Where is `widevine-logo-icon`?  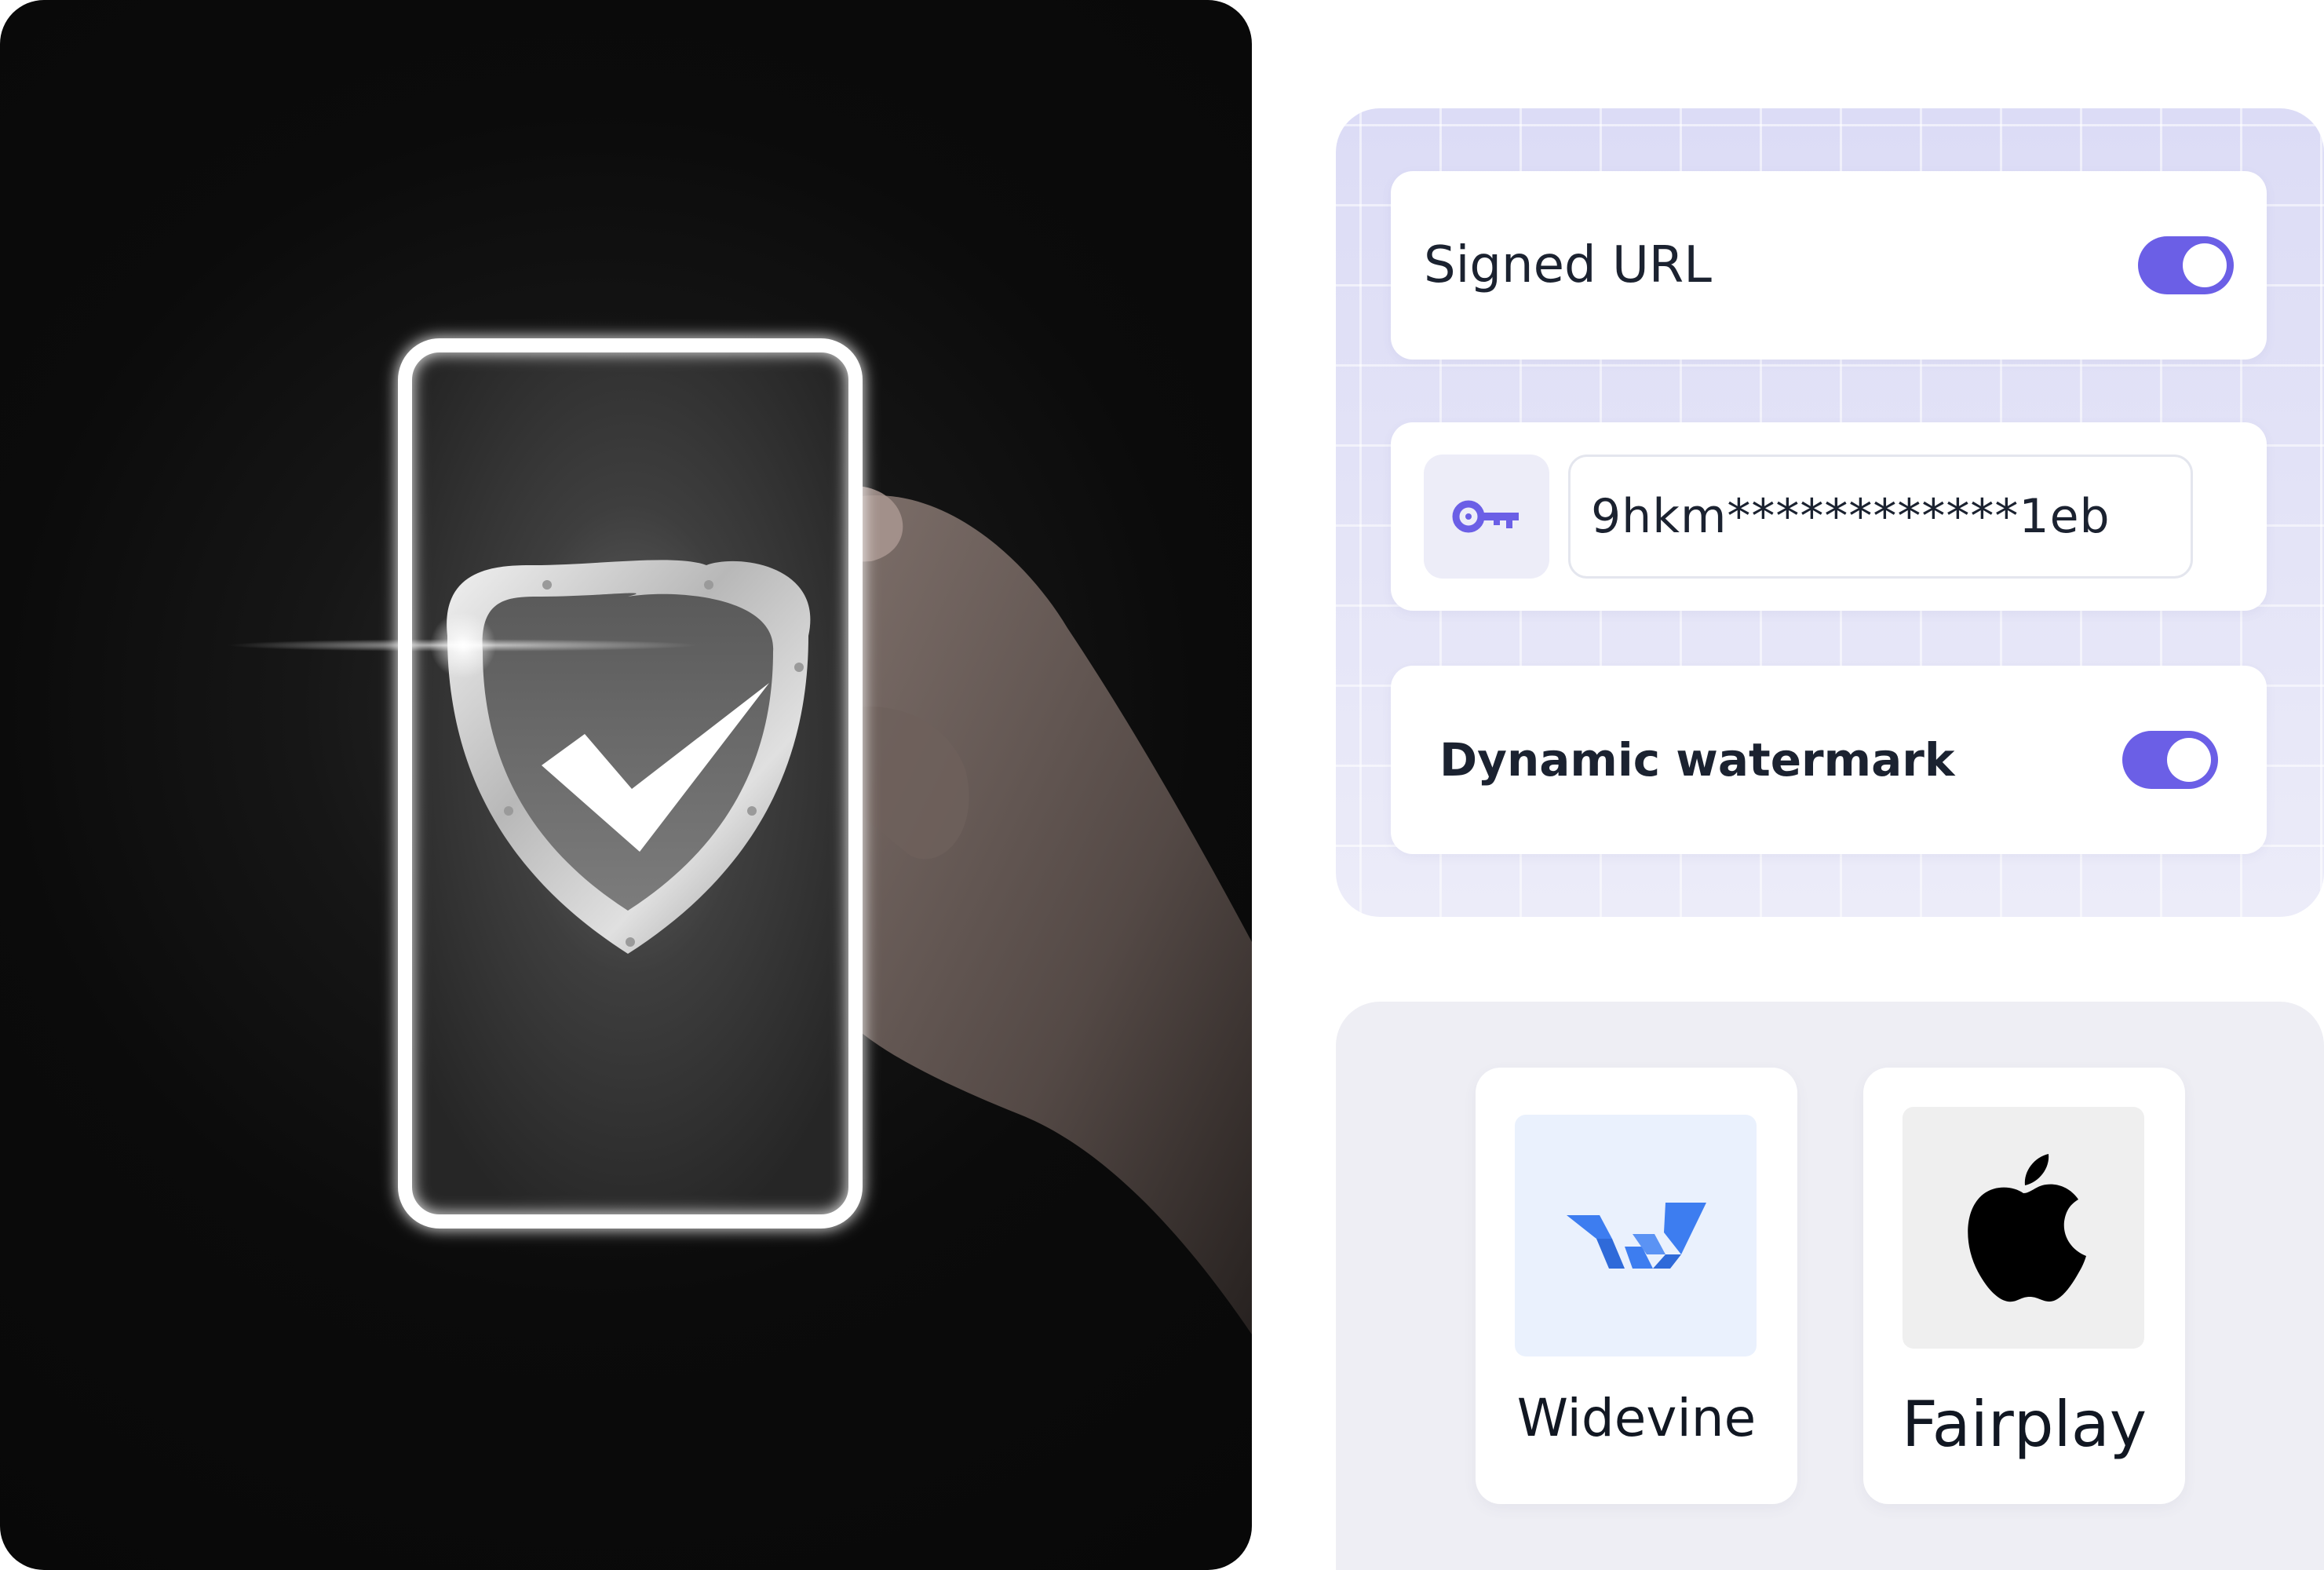 widevine-logo-icon is located at coordinates (1637, 1236).